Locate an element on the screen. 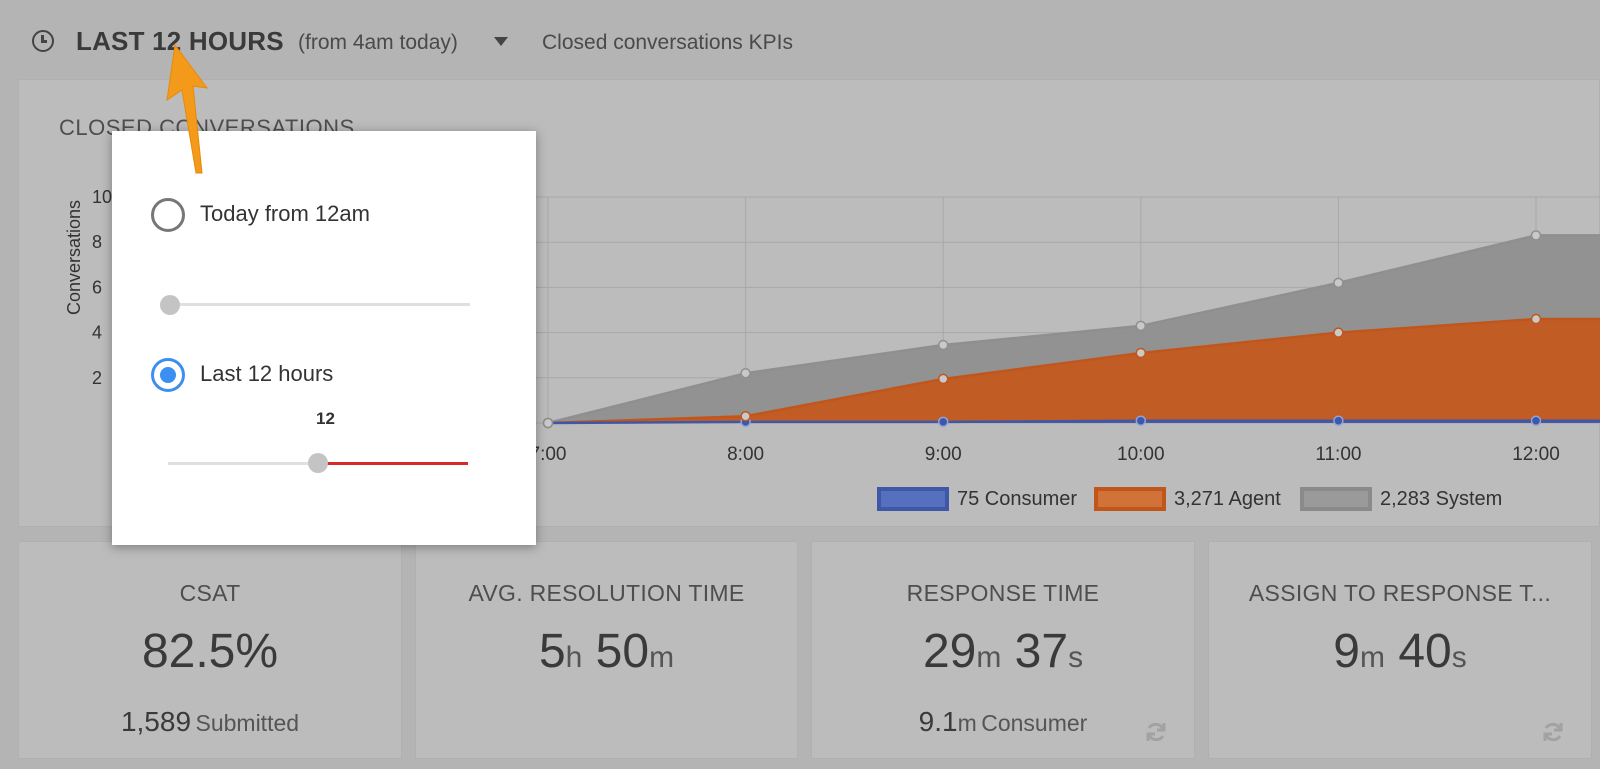  legend-item-agent: 3,271 Agent is located at coordinates (1187, 499).